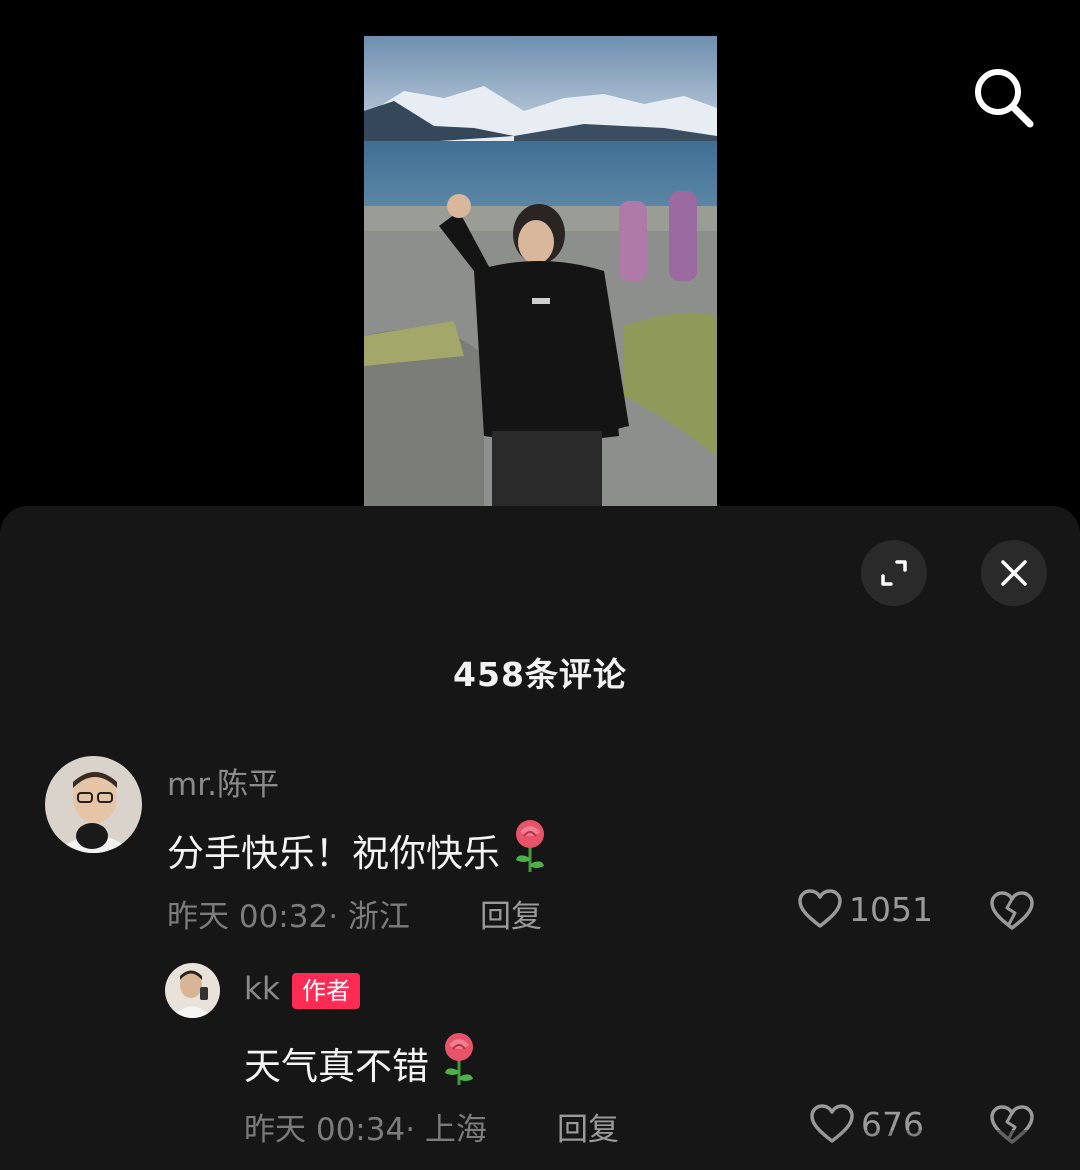 This screenshot has height=1170, width=1080. I want to click on reply-location: · 上海, so click(446, 1130).